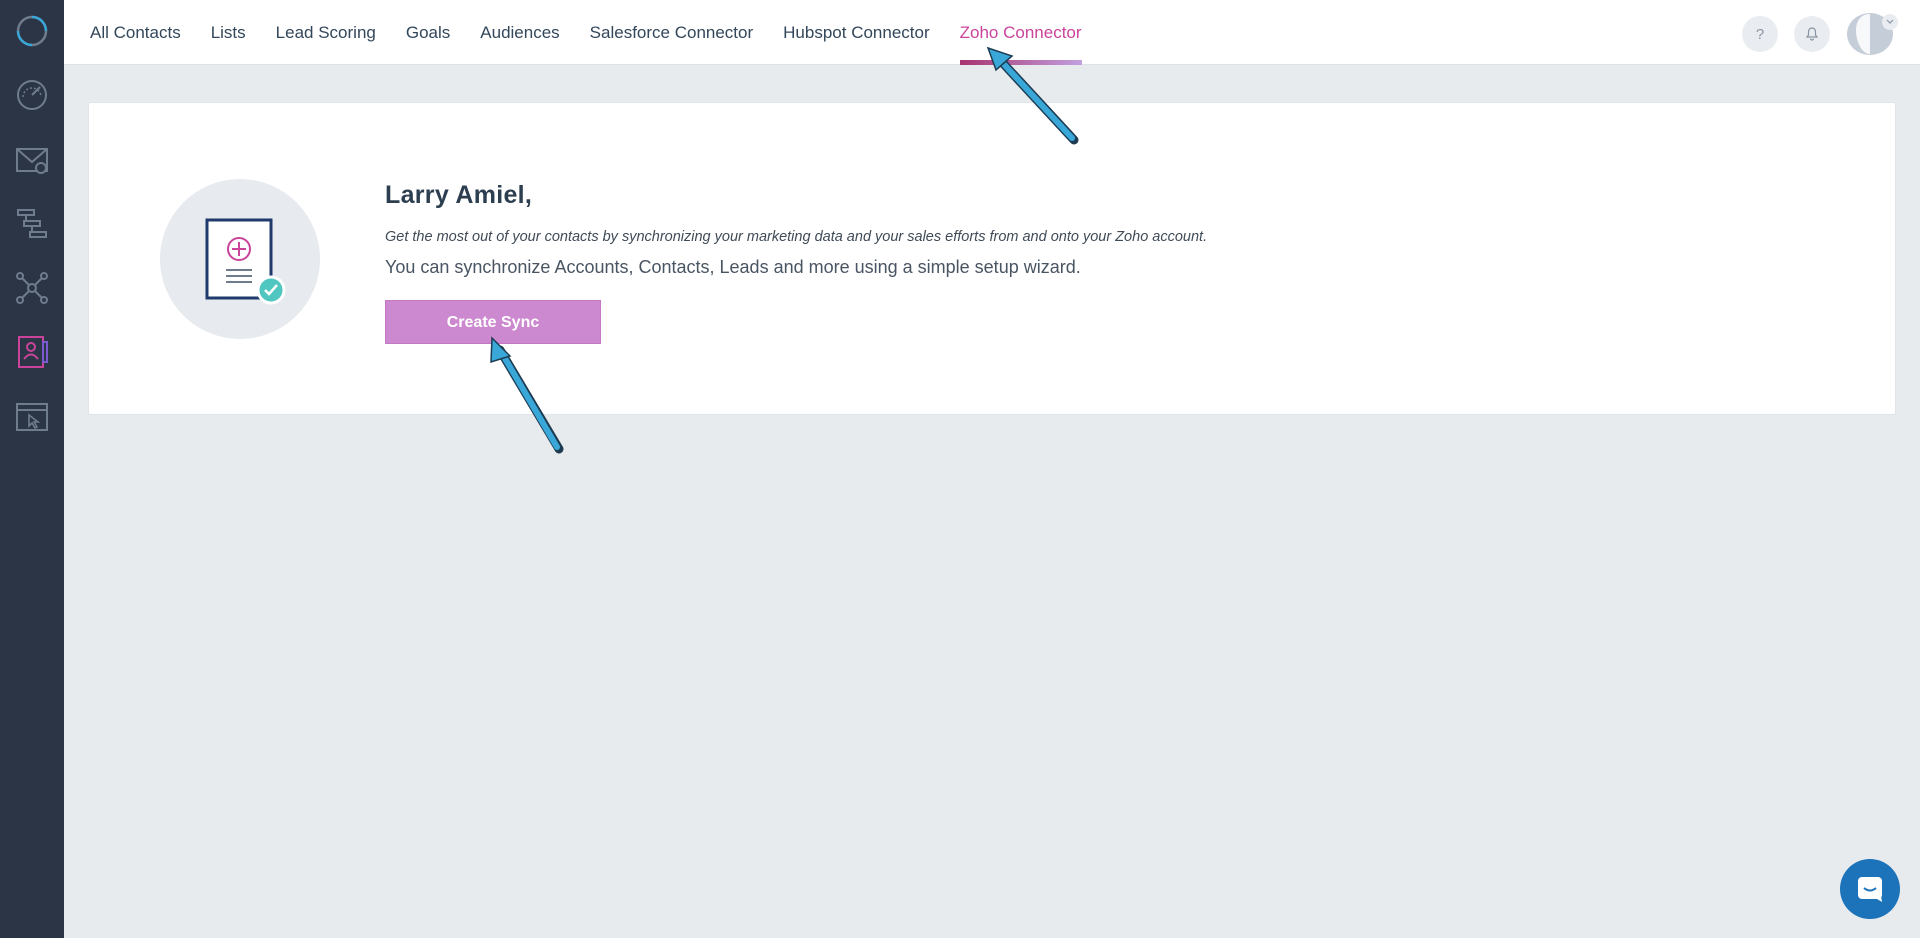 This screenshot has width=1920, height=938. What do you see at coordinates (32, 417) in the screenshot?
I see `landing-page-icon` at bounding box center [32, 417].